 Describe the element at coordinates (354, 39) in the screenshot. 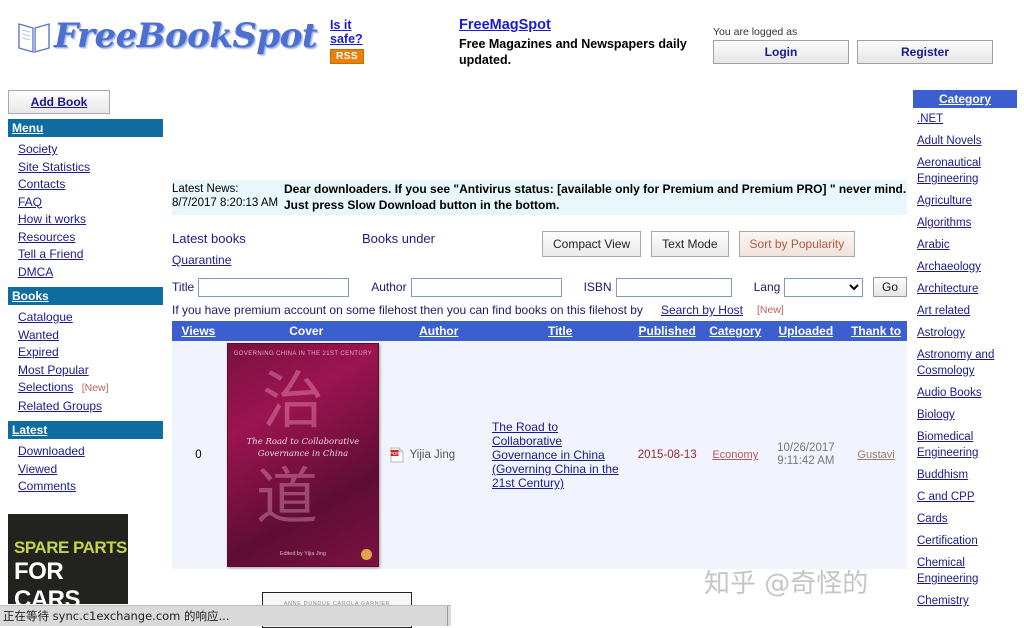

I see `is-it-safe-link-line2: safe?` at that location.